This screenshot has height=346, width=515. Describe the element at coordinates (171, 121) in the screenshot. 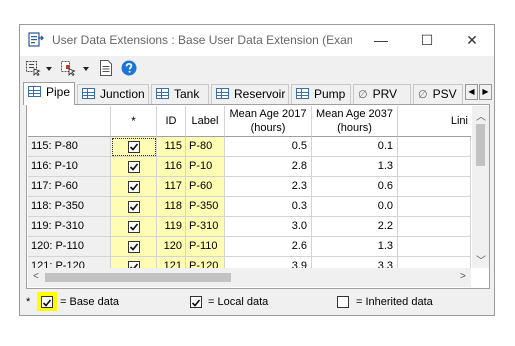

I see `column-header-id: ID` at that location.